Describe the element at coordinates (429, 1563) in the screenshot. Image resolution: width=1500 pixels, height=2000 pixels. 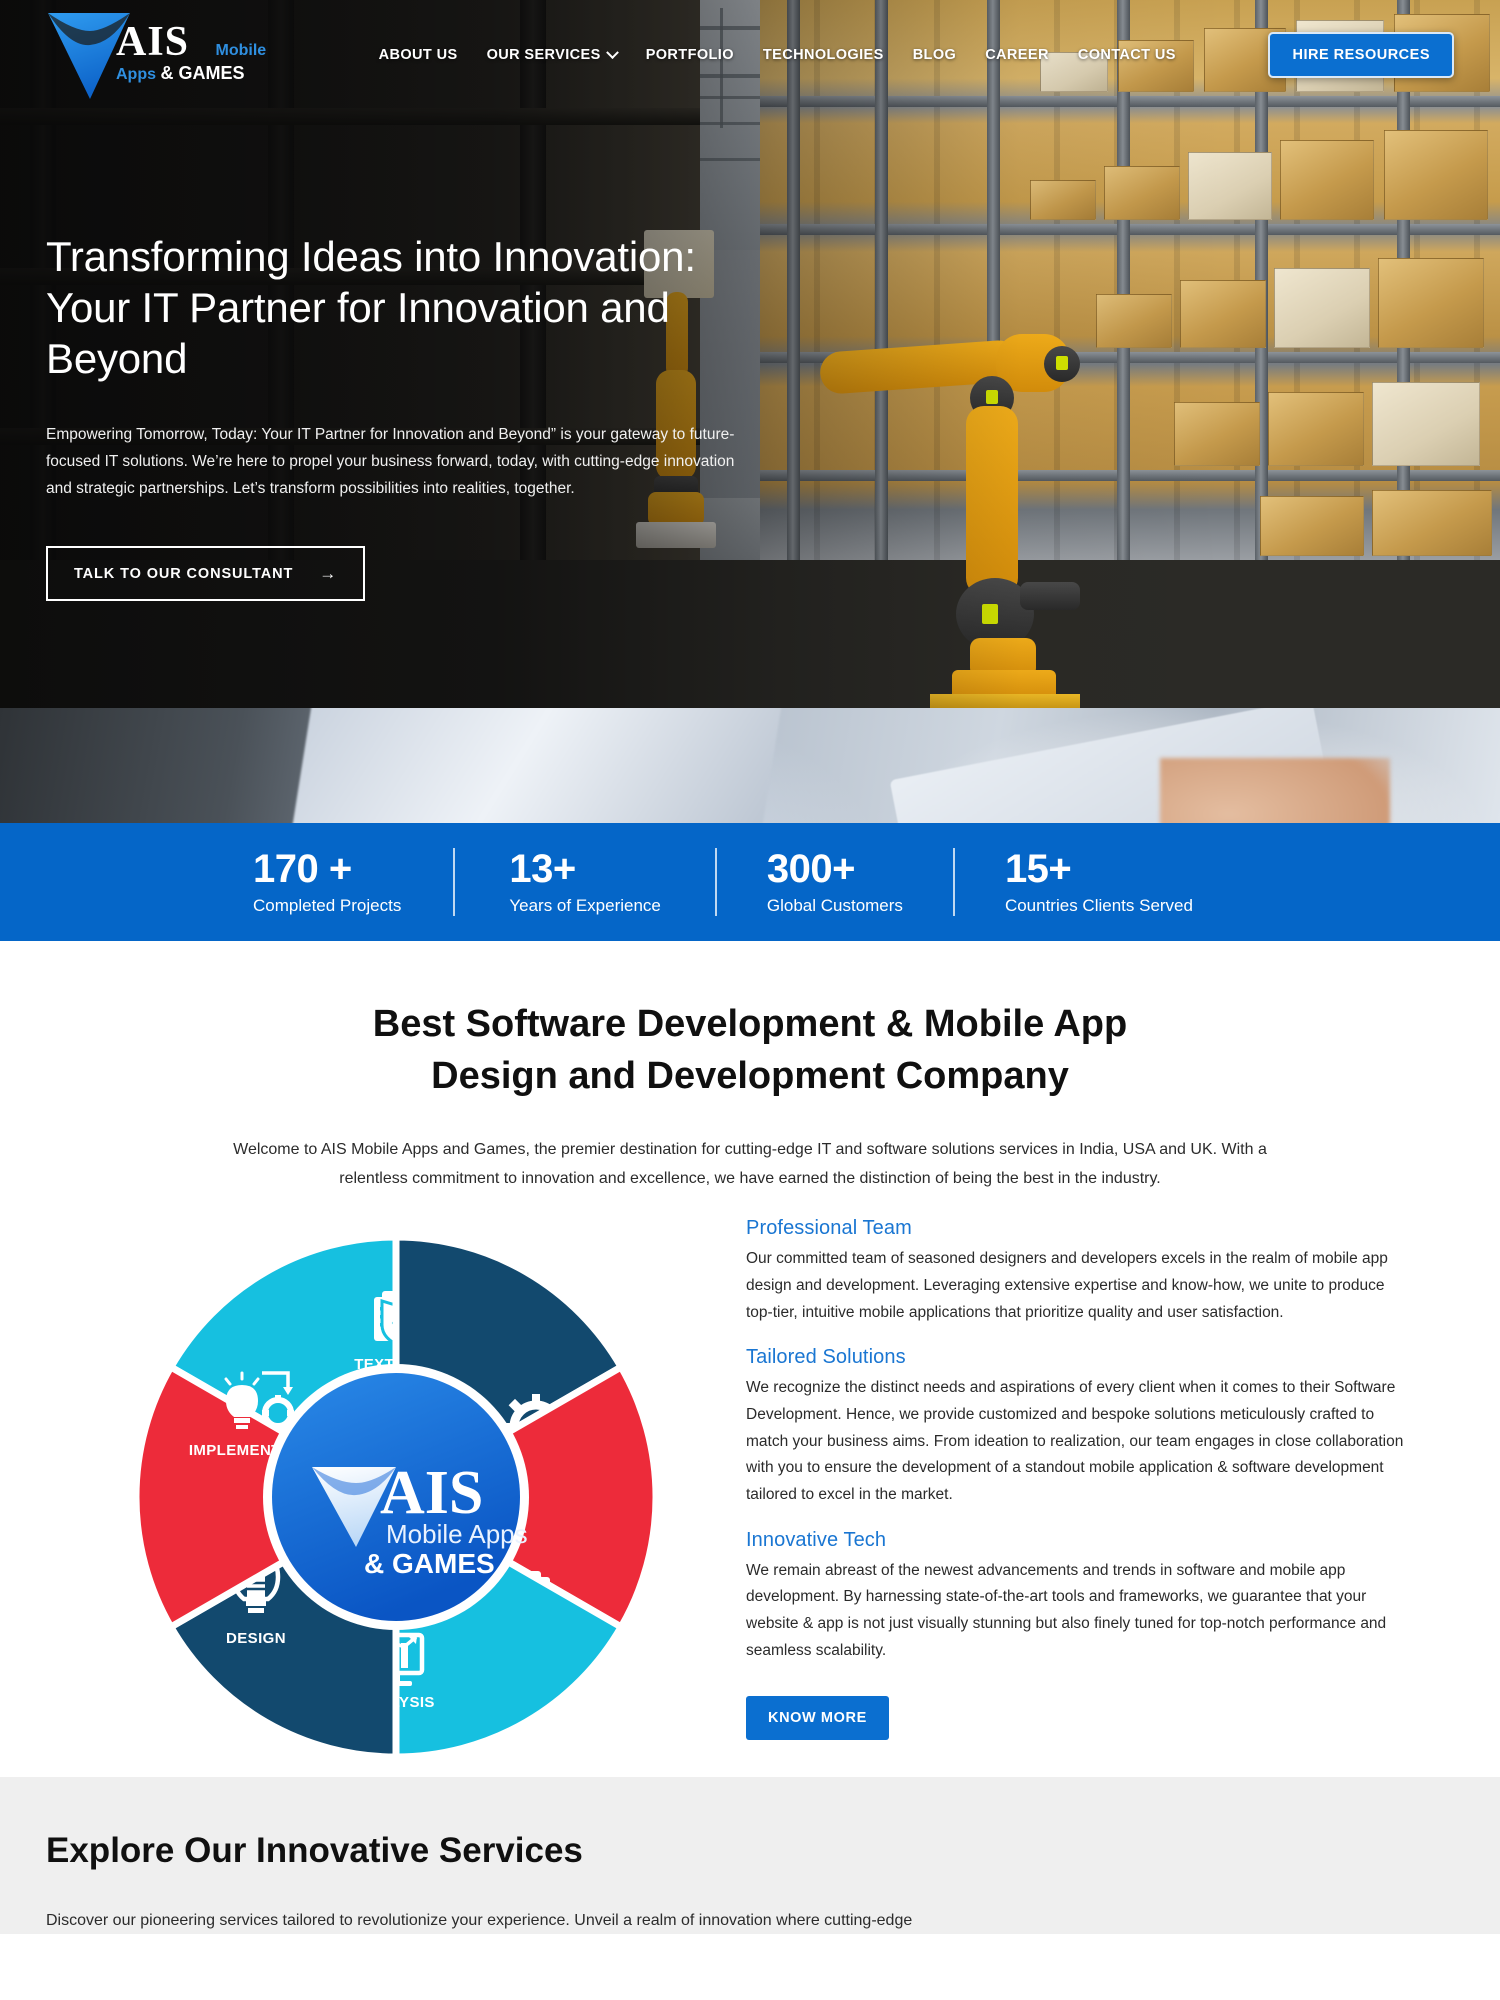
I see `core-sub-2: & GAMES` at that location.